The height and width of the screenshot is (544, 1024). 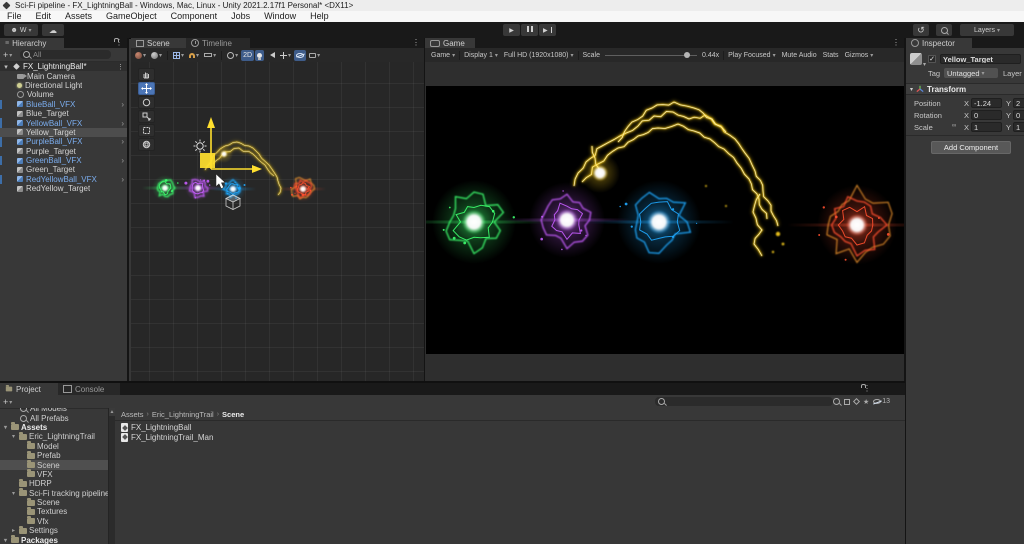 I want to click on tab-hierarchy: ≡ Hierarchy, so click(x=32, y=43).